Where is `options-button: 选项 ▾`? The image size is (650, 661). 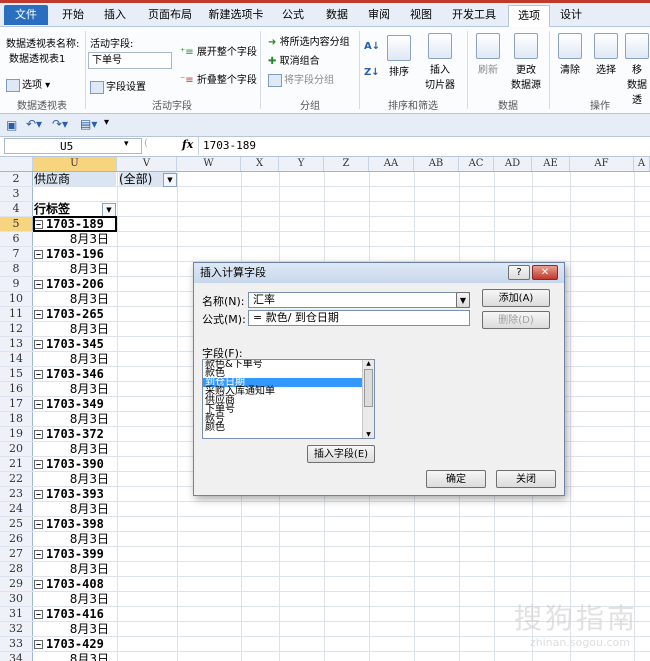
options-button: 选项 ▾ is located at coordinates (28, 84).